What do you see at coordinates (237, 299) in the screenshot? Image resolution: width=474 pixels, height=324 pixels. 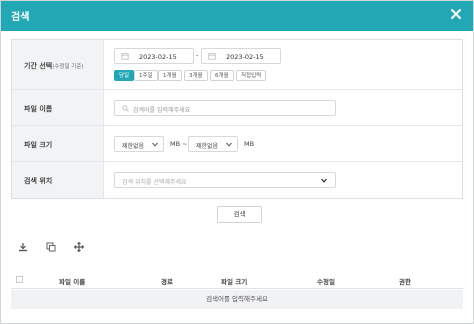 I see `empty-results-message: 검색어를 입력해주세요` at bounding box center [237, 299].